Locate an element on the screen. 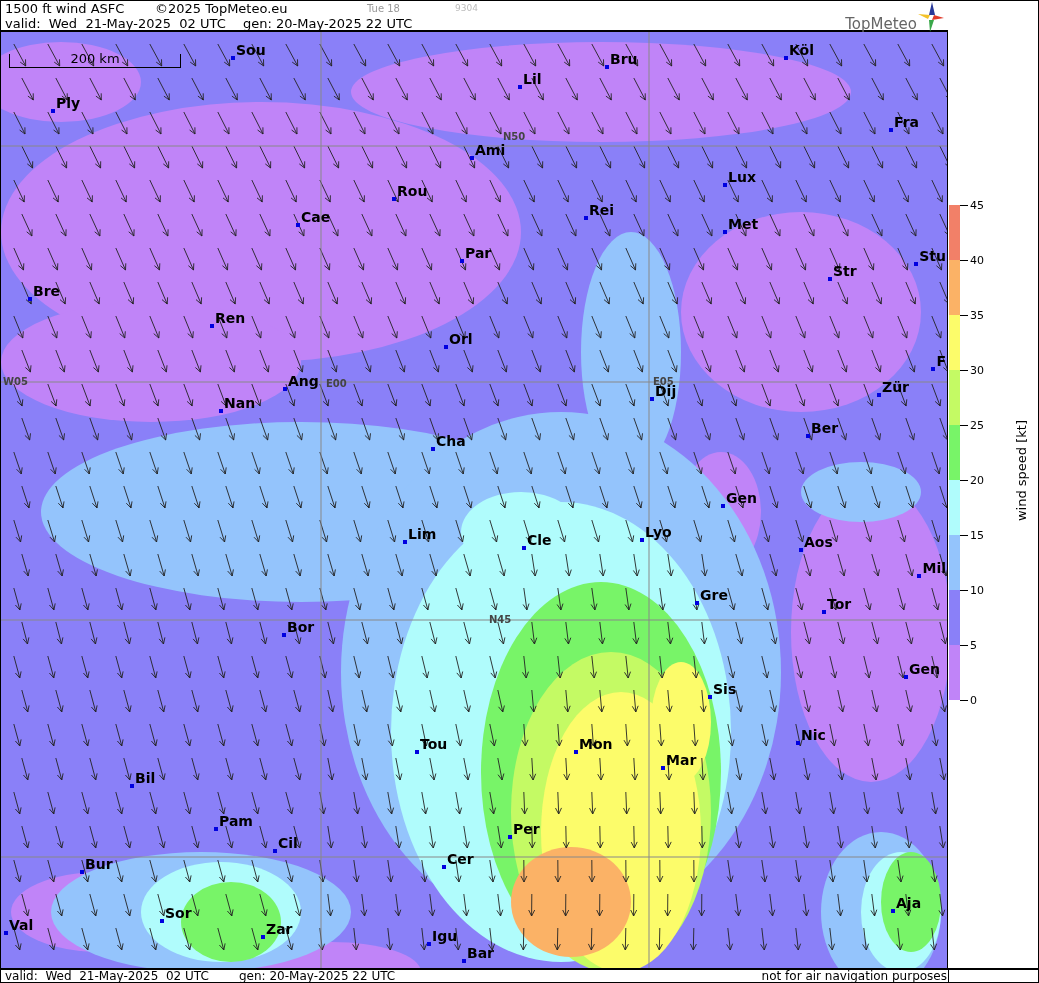 This screenshot has height=983, width=1039. disclaimer-text: not for air navigation purposes is located at coordinates (853, 976).